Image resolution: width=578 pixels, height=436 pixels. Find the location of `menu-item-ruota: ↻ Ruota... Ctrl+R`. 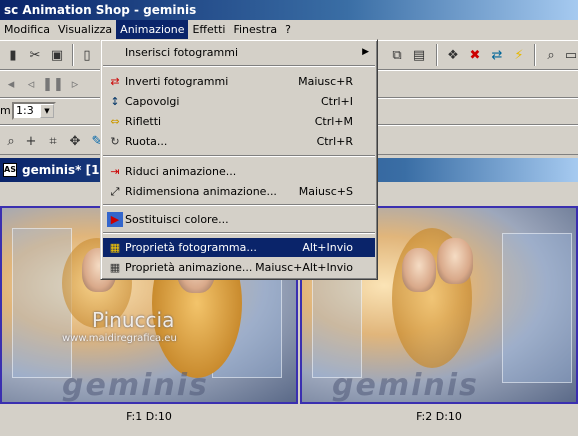

menu-item-ruota: ↻ Ruota... Ctrl+R is located at coordinates (239, 141).